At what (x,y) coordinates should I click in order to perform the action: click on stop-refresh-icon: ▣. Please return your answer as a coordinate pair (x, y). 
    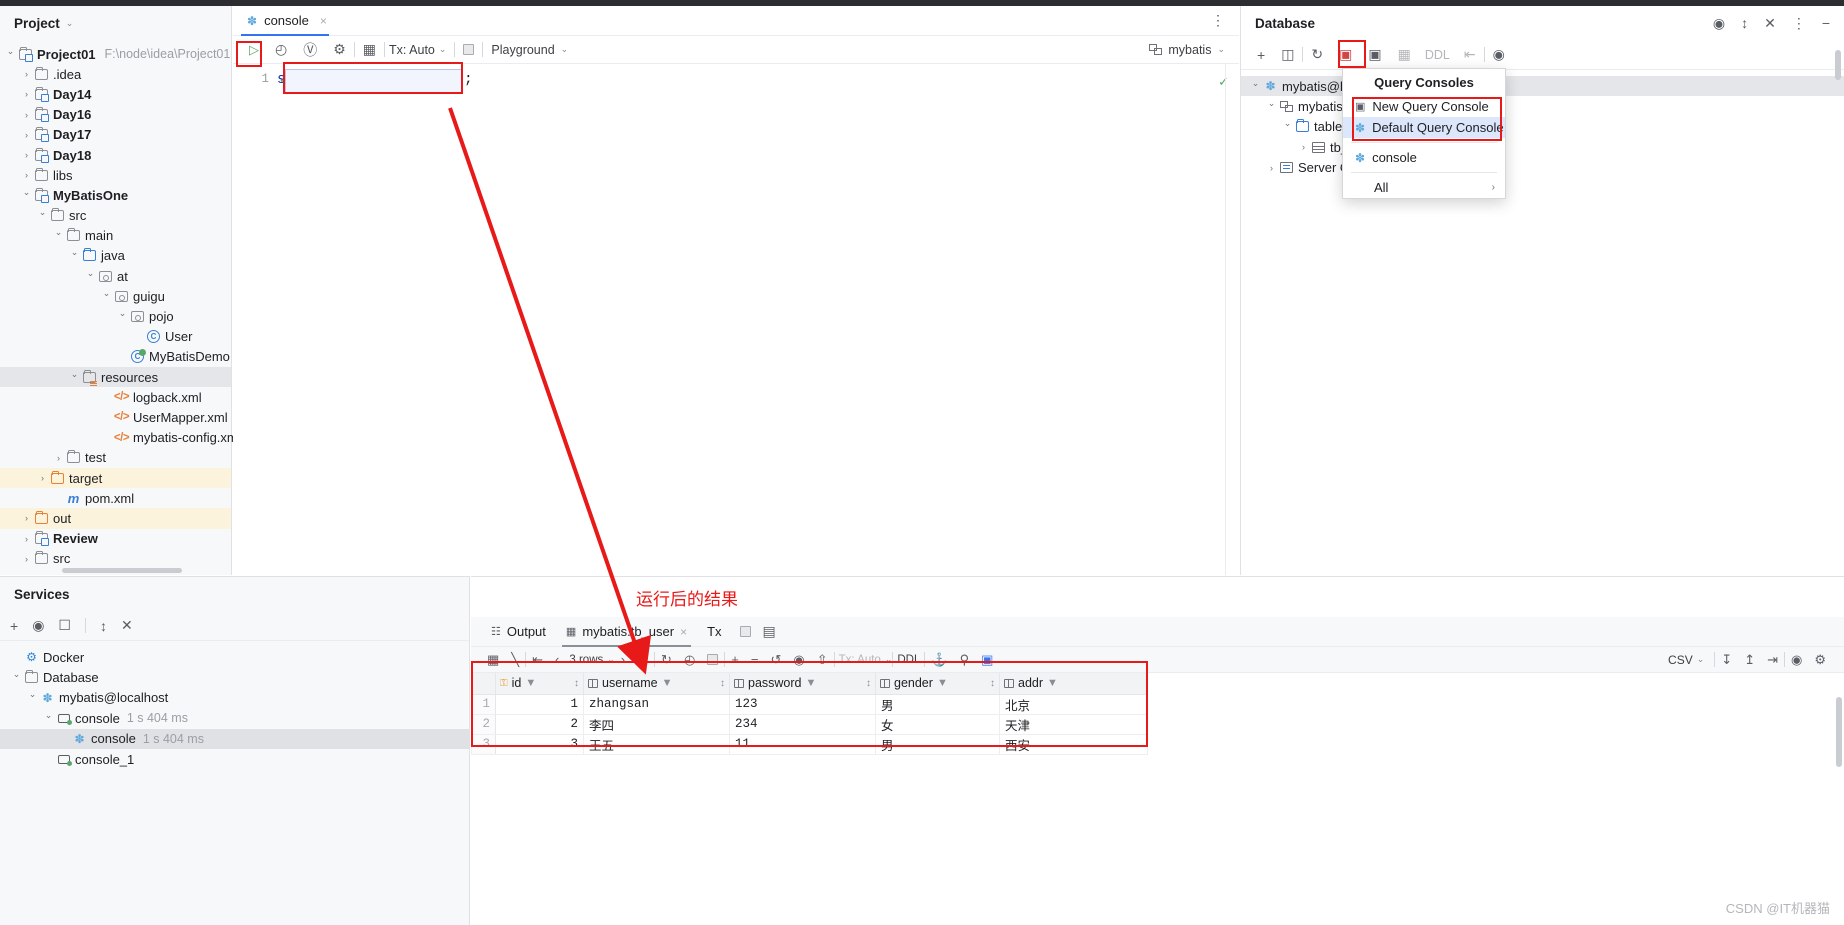
    Looking at the image, I should click on (1345, 54).